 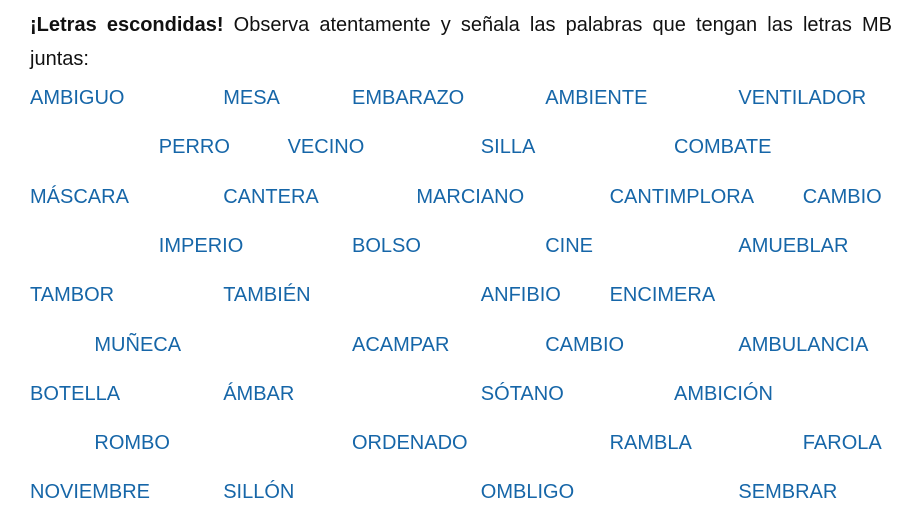 What do you see at coordinates (722, 147) in the screenshot?
I see `word-item: COMBATE` at bounding box center [722, 147].